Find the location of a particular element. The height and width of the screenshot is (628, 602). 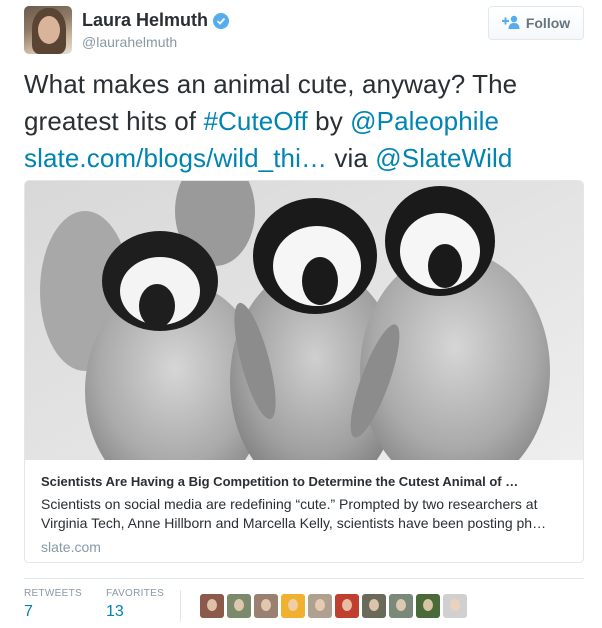

add-user-icon is located at coordinates (510, 23).